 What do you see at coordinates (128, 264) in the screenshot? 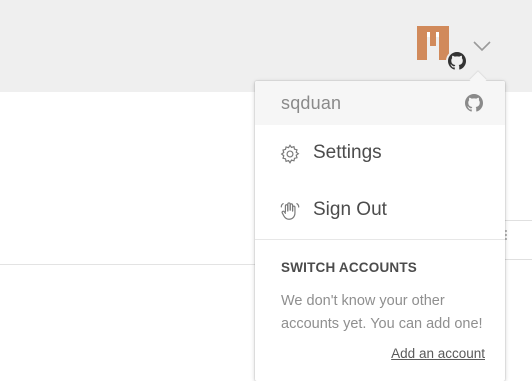
I see `content-divider` at bounding box center [128, 264].